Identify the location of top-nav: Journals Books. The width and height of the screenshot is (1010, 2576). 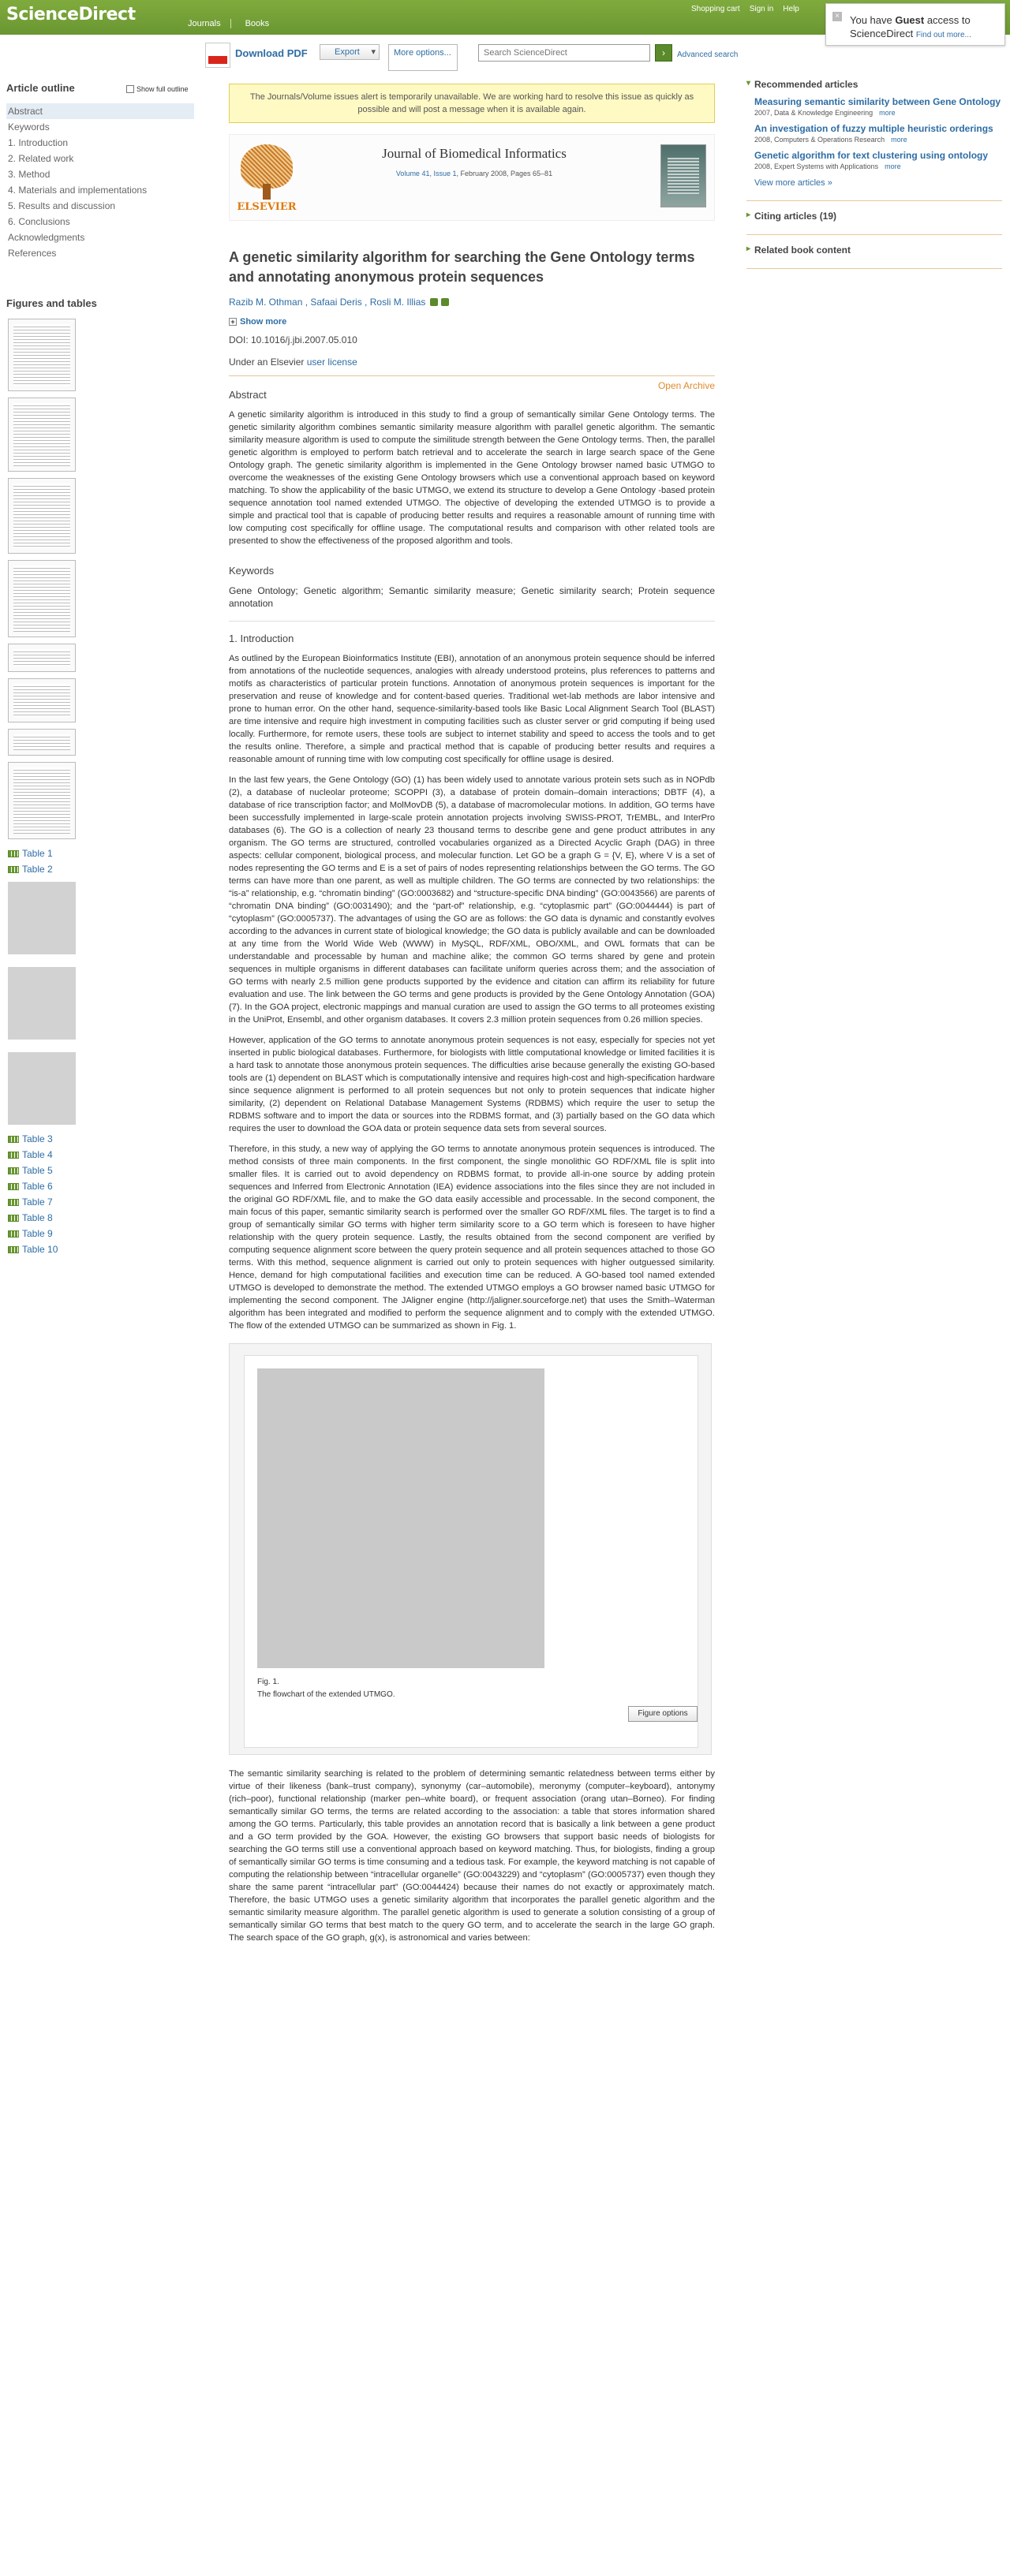
(232, 23).